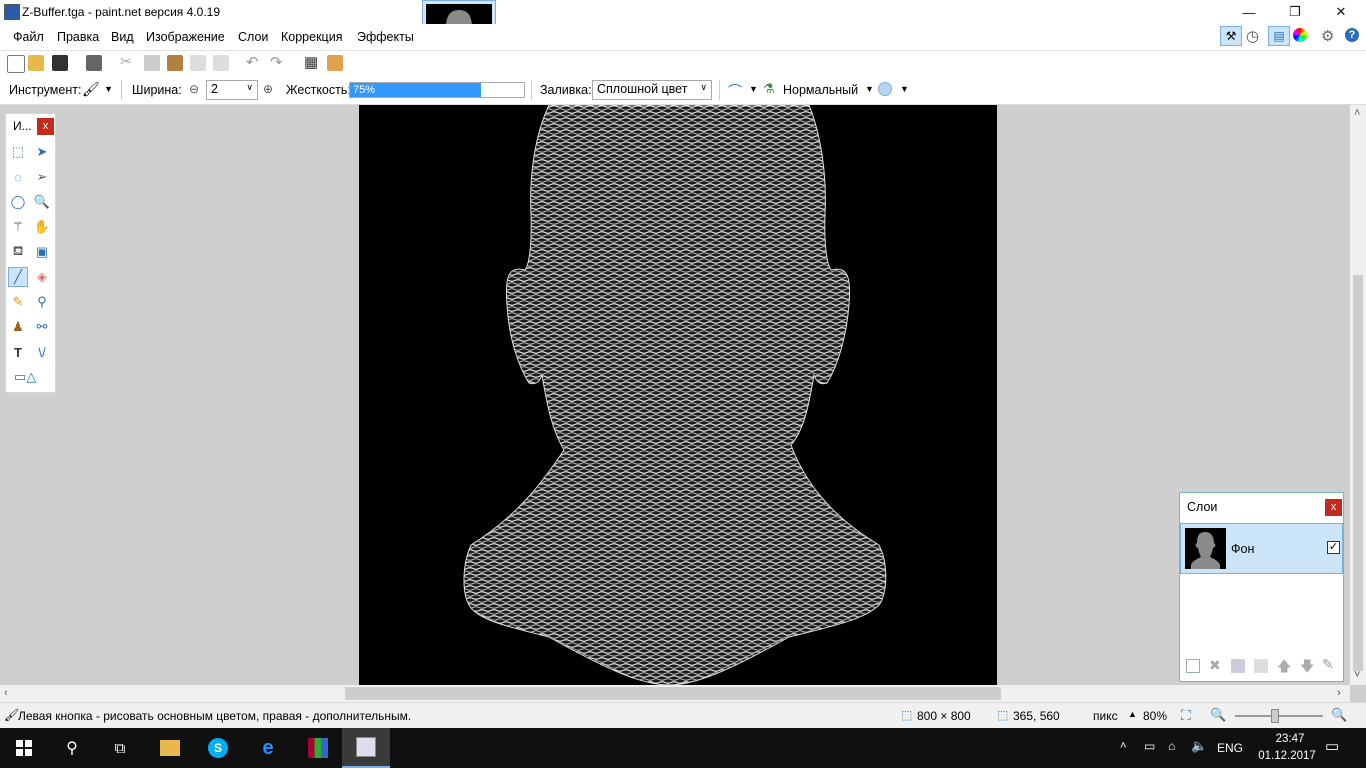 The width and height of the screenshot is (1366, 768). I want to click on help-icon: ?, so click(1352, 35).